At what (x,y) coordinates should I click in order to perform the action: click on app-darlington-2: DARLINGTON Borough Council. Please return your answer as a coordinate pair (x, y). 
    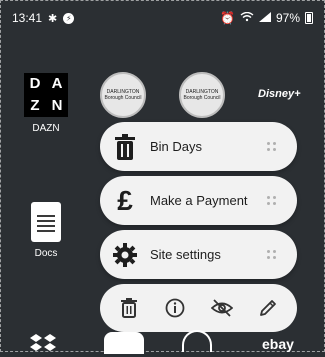
    Looking at the image, I should click on (202, 95).